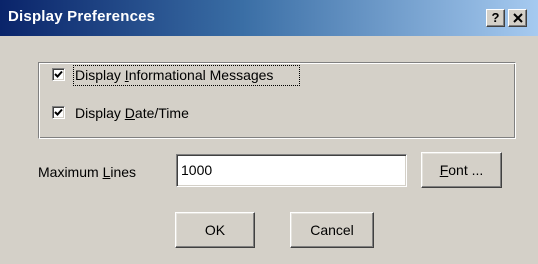 The width and height of the screenshot is (538, 264). I want to click on close-button, so click(517, 18).